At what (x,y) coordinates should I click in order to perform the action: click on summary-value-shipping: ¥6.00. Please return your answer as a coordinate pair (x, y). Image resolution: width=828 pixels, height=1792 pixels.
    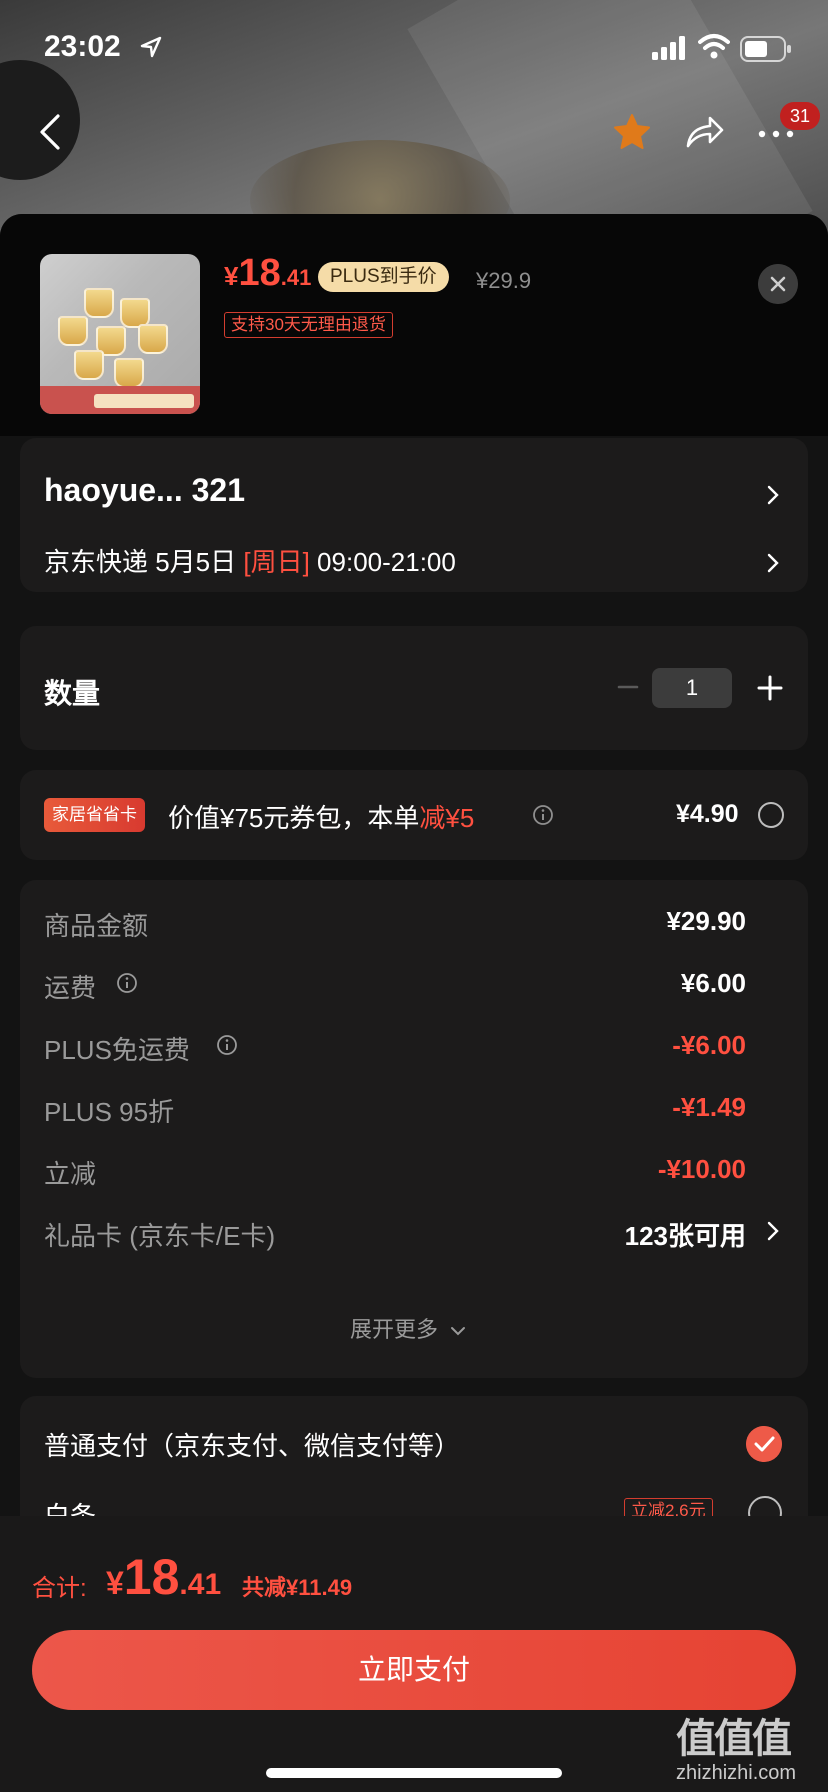
    Looking at the image, I should click on (713, 983).